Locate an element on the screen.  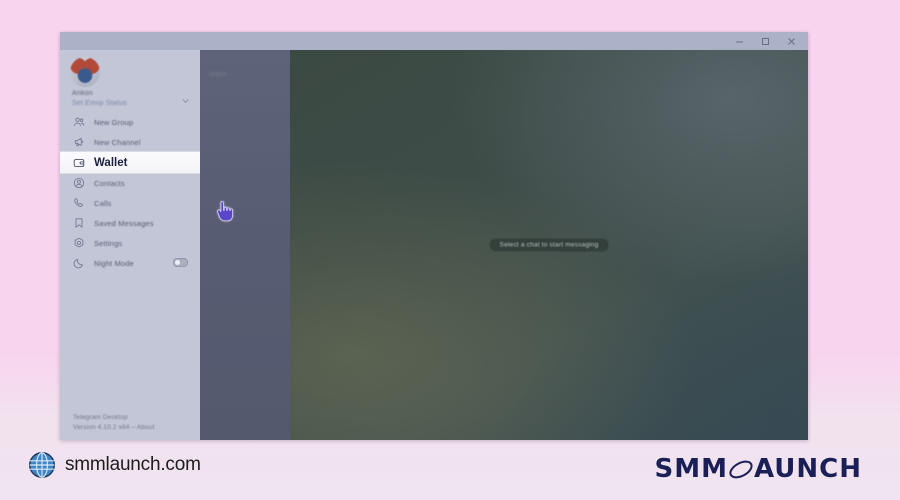
chat-list-panel: Search is located at coordinates (245, 245).